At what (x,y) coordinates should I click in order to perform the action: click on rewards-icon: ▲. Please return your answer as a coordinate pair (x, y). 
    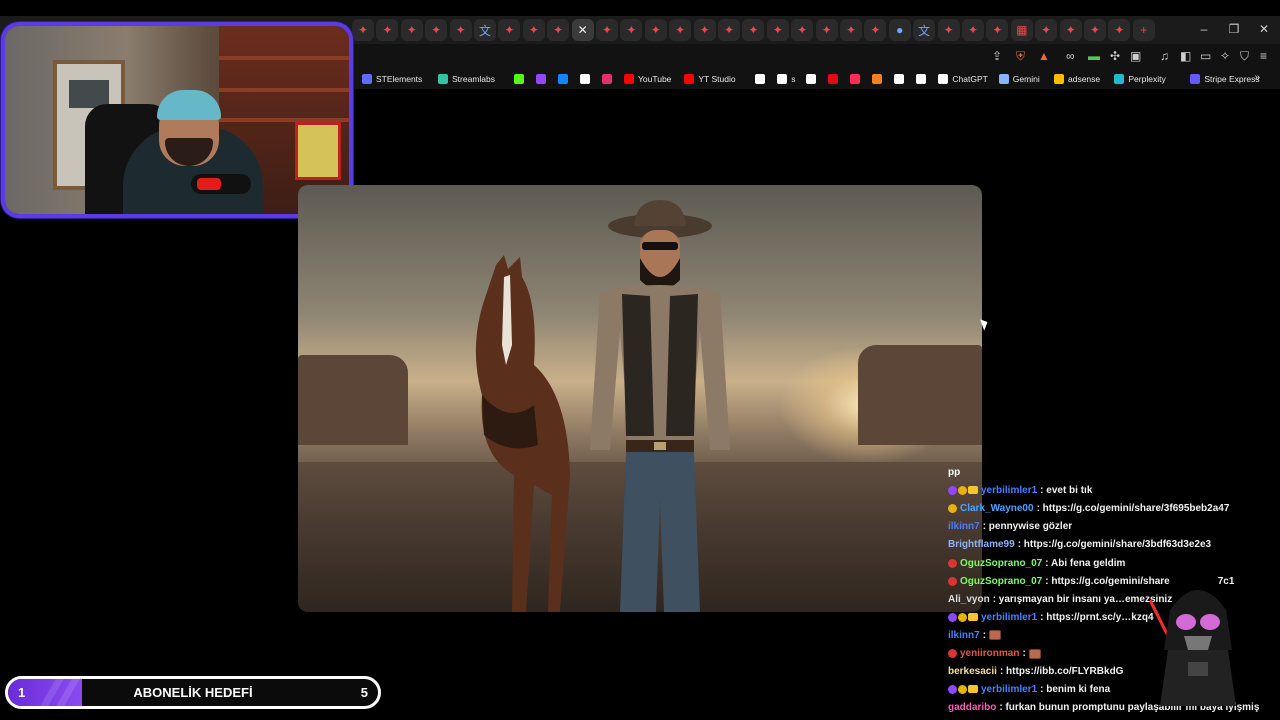
    Looking at the image, I should click on (1044, 56).